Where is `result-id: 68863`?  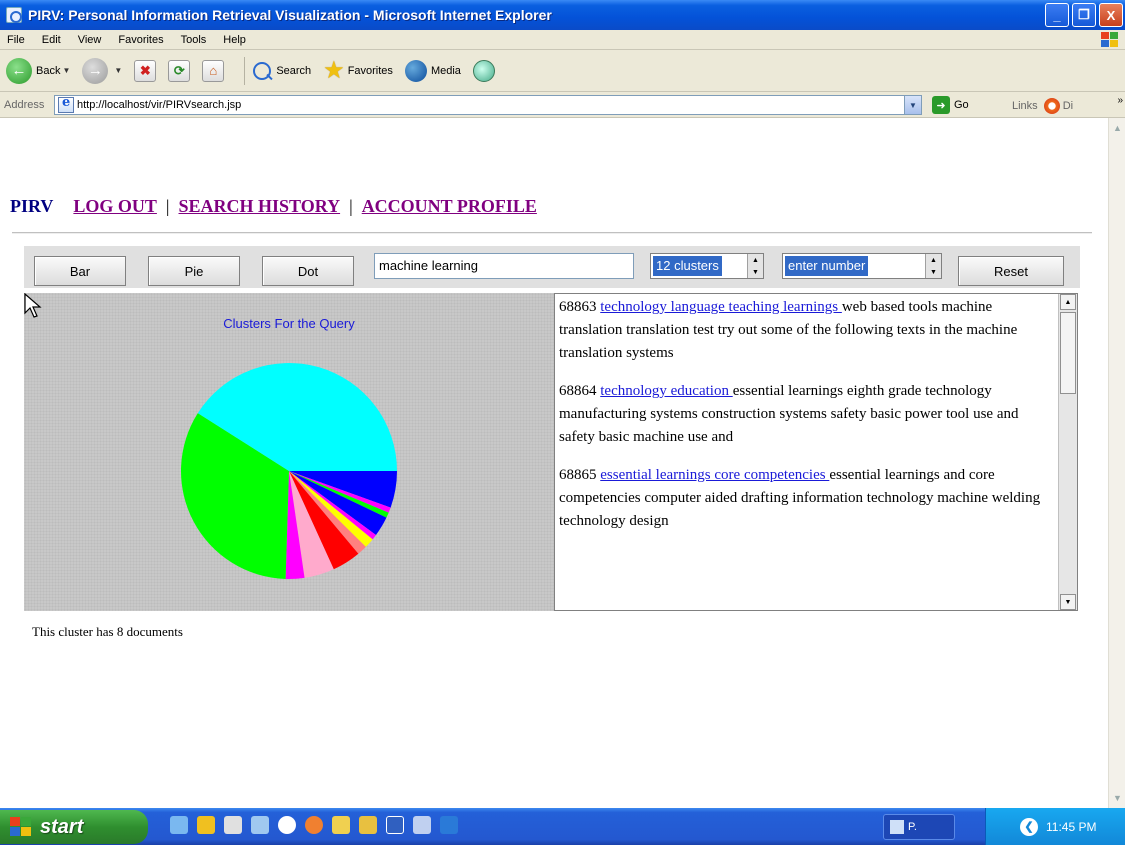 result-id: 68863 is located at coordinates (578, 307).